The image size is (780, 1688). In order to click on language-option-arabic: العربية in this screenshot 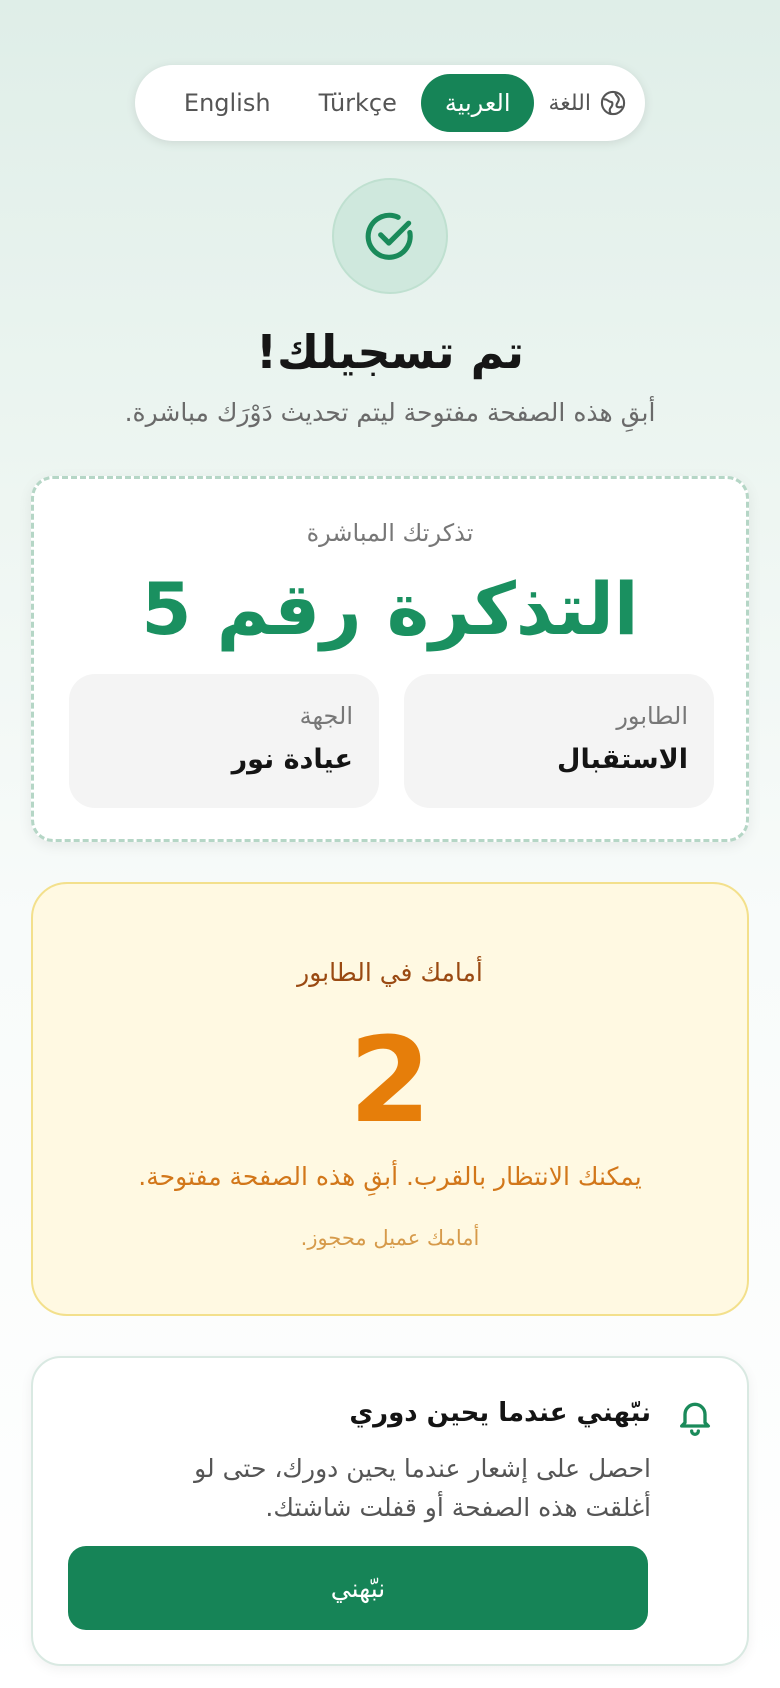, I will do `click(477, 103)`.